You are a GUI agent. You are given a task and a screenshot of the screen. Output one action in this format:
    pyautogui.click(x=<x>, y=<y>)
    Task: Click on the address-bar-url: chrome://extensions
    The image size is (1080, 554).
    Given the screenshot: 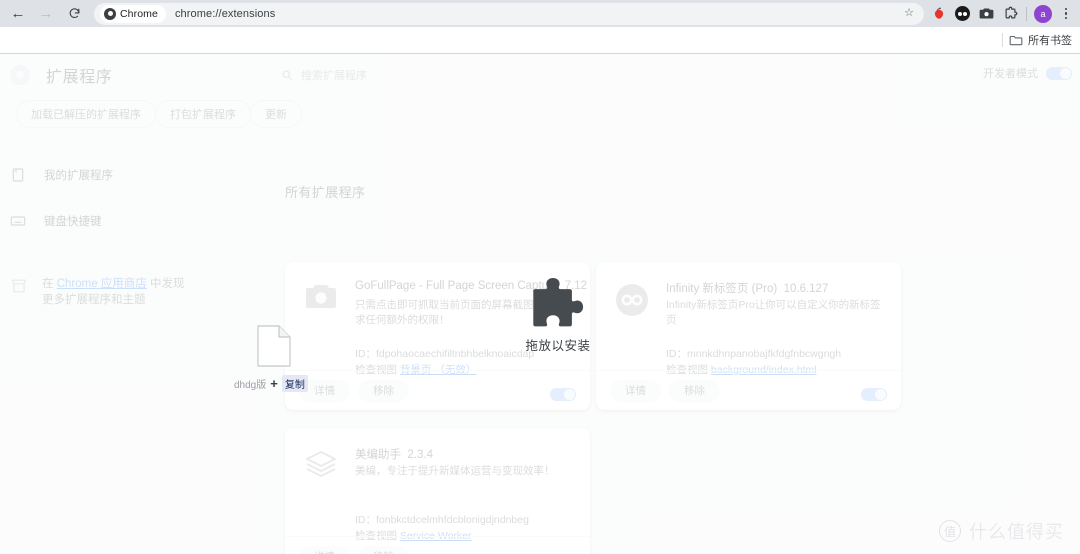 What is the action you would take?
    pyautogui.click(x=225, y=13)
    